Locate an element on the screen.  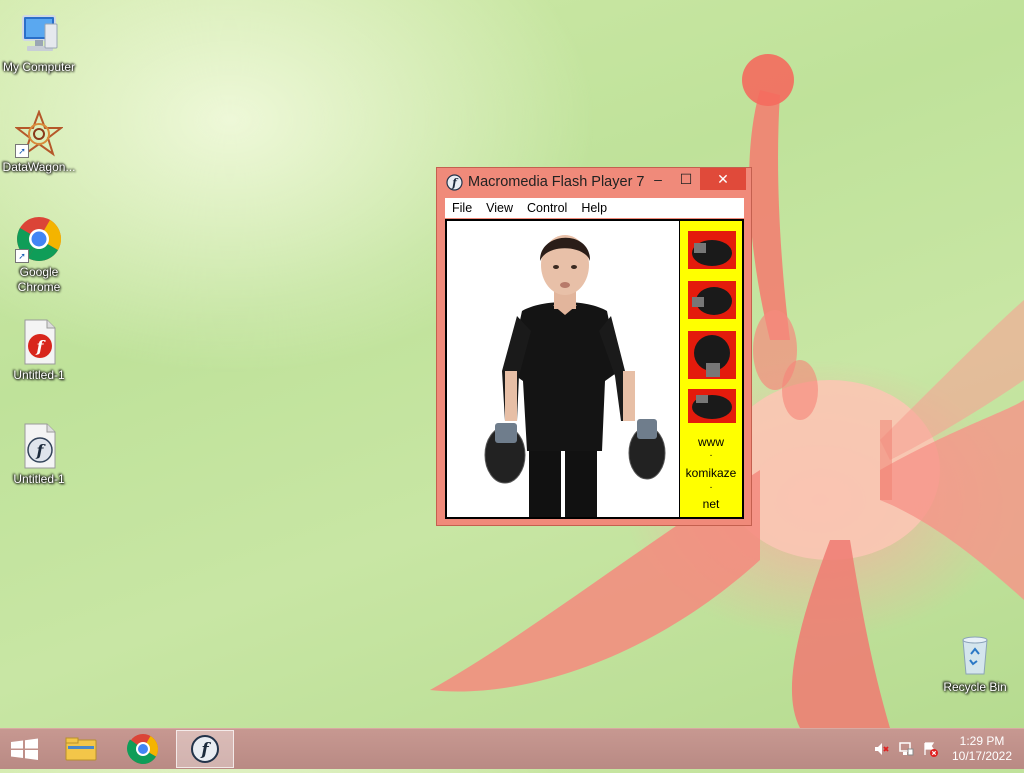
speaker-muted-icon is located at coordinates (882, 749).